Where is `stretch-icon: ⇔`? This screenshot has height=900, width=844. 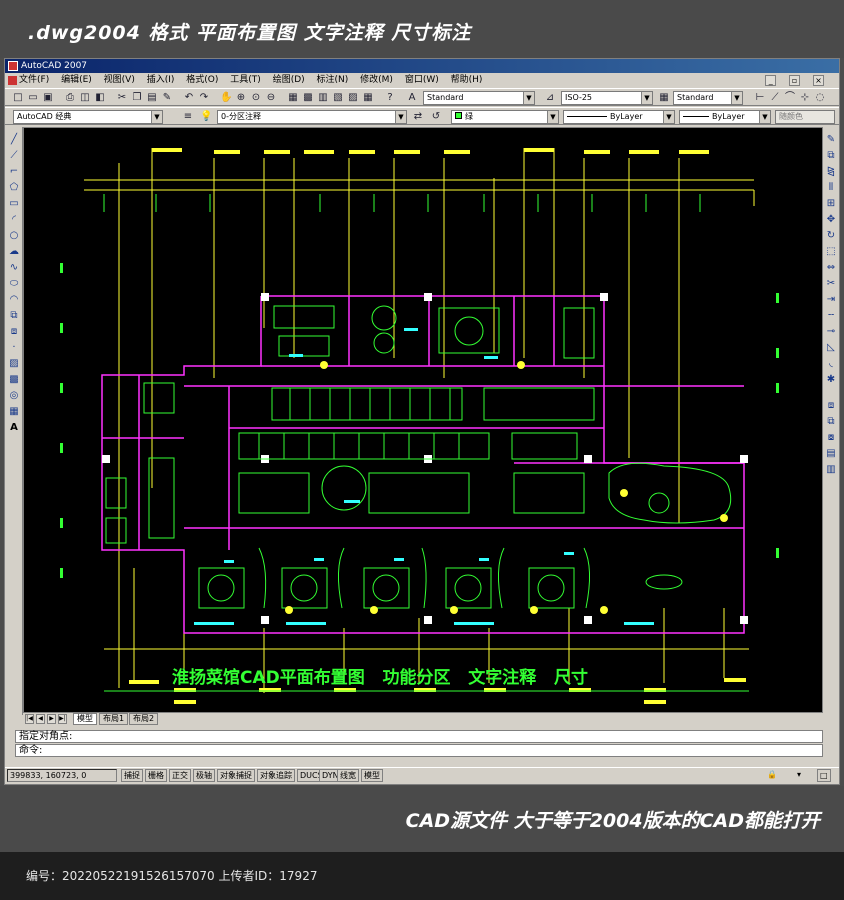
stretch-icon: ⇔ is located at coordinates (831, 268).